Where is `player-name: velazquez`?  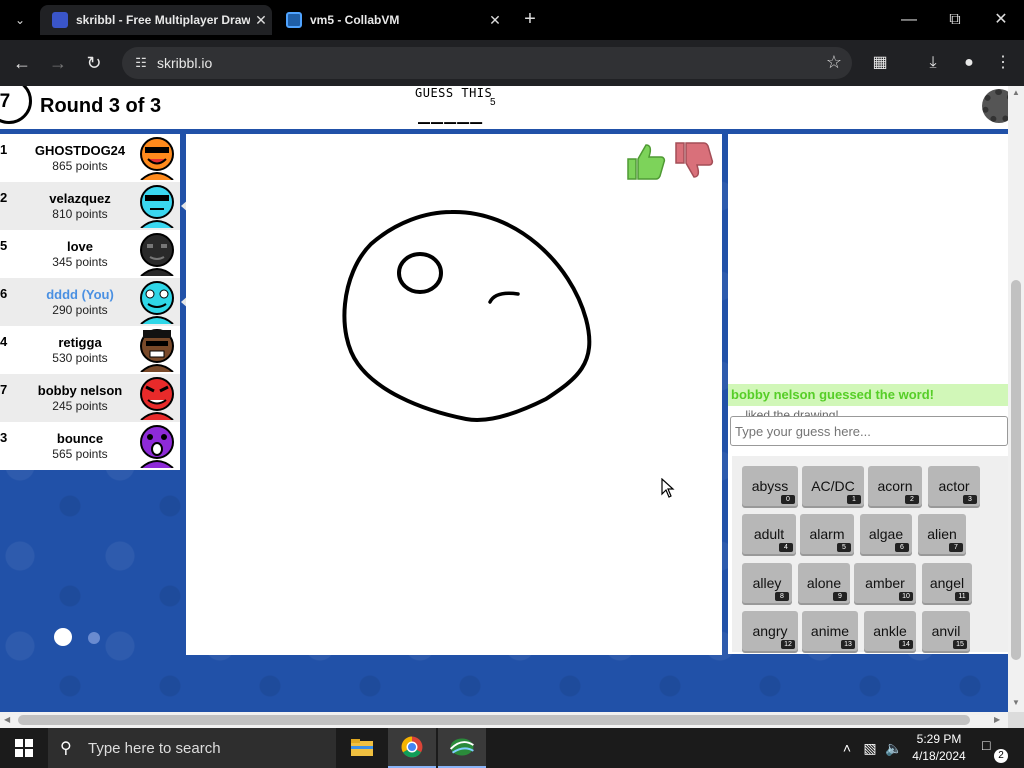
player-name: velazquez is located at coordinates (80, 198).